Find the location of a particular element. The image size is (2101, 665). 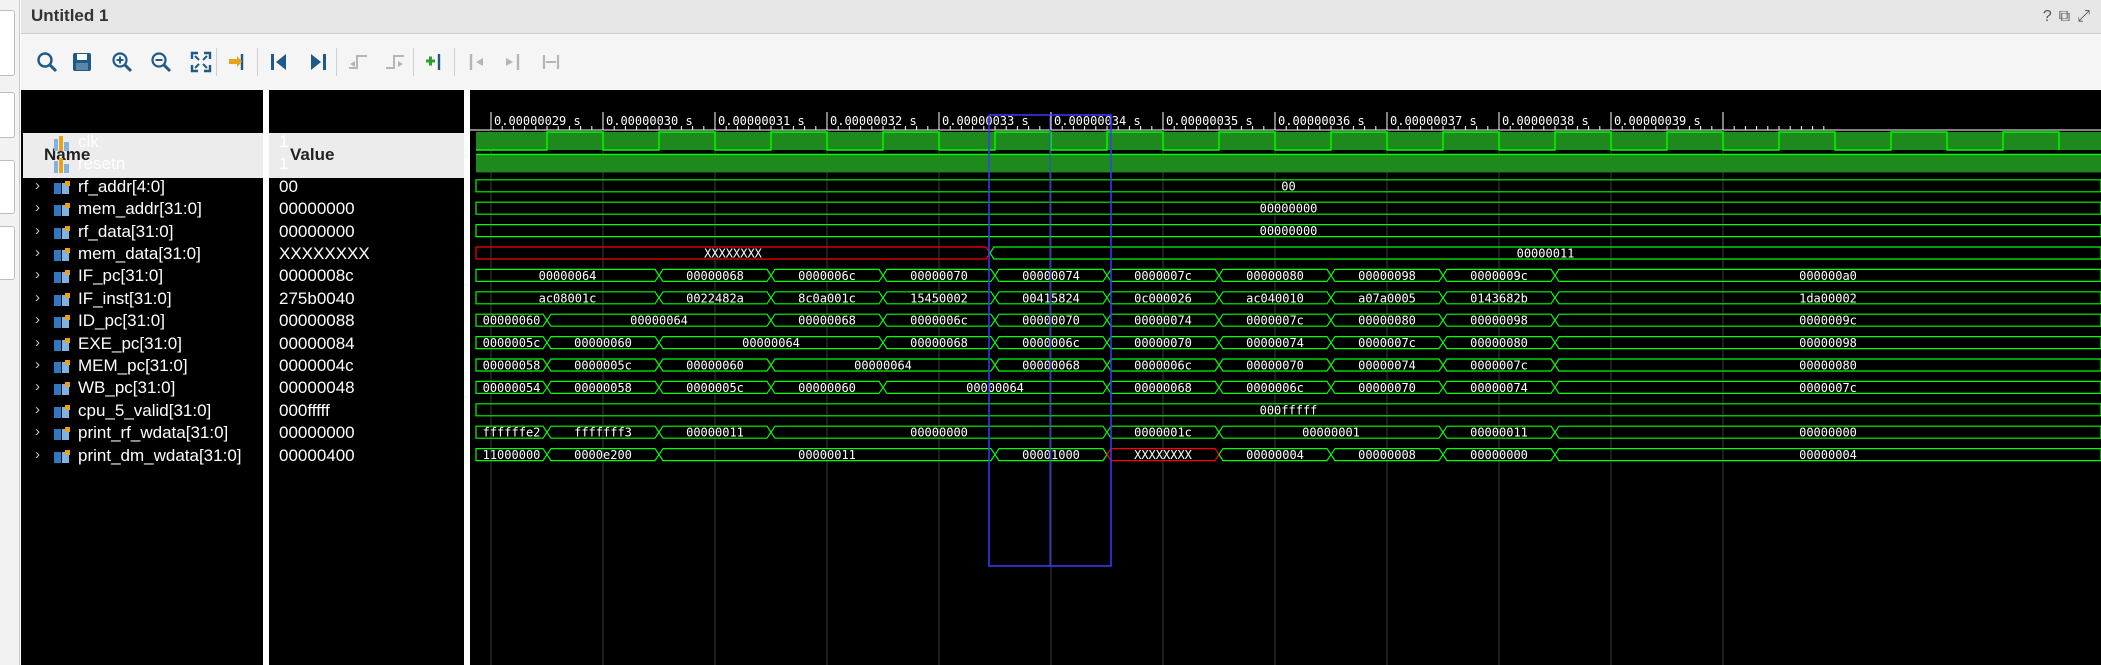

signal-name: EXE_pc[31:0] is located at coordinates (130, 343).